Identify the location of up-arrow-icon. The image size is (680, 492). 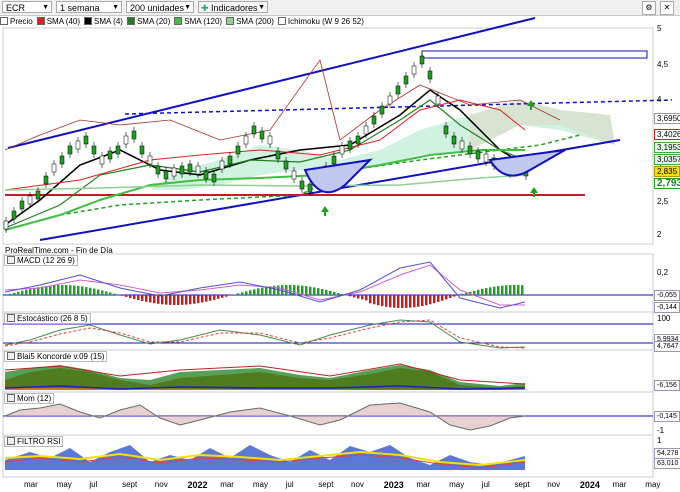
(325, 211).